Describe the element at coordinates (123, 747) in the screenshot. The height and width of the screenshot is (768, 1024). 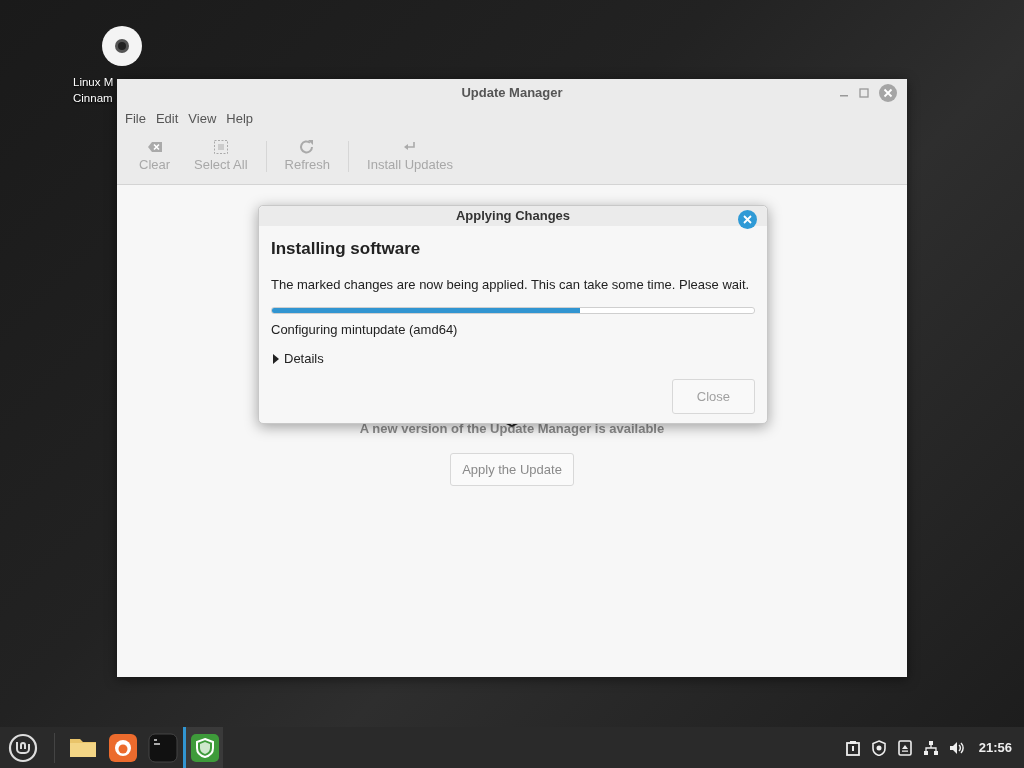
I see `browser-icon` at that location.